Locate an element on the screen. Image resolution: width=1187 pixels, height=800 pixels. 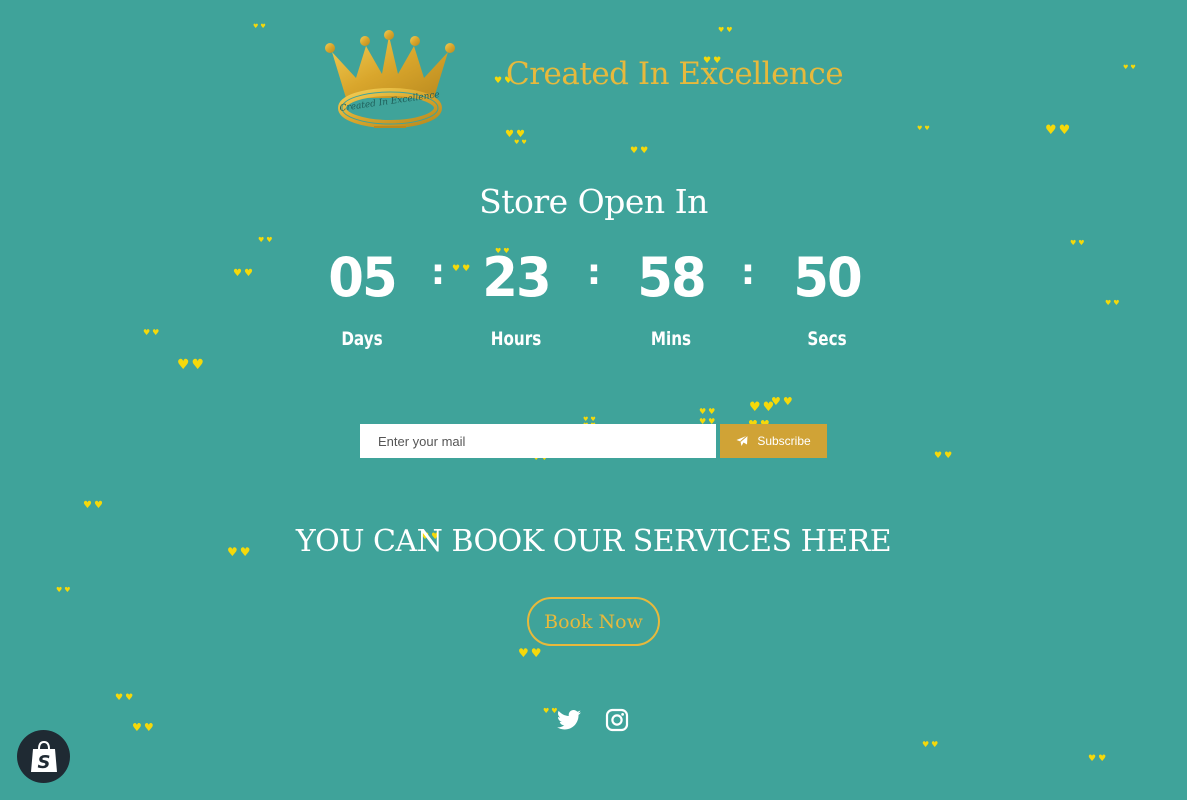
book-now-button: Book Now is located at coordinates (593, 621).